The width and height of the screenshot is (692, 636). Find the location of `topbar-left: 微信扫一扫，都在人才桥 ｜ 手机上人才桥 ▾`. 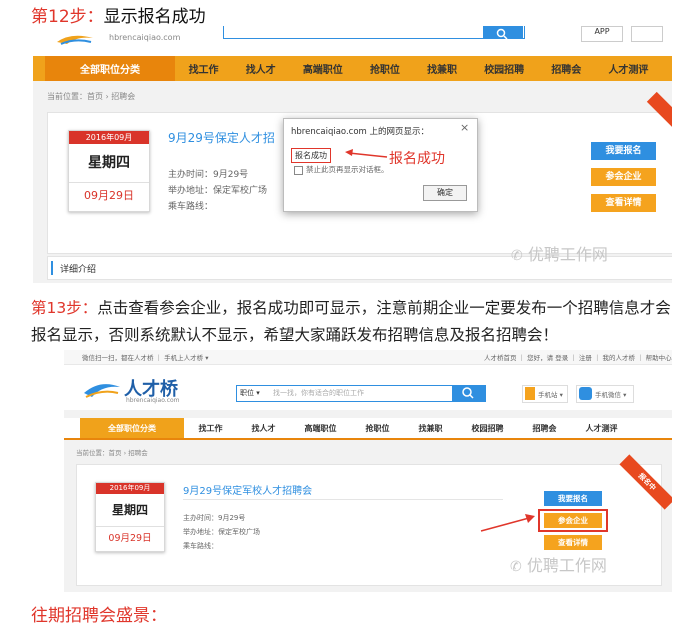

topbar-left: 微信扫一扫，都在人才桥 ｜ 手机上人才桥 ▾ is located at coordinates (145, 358).